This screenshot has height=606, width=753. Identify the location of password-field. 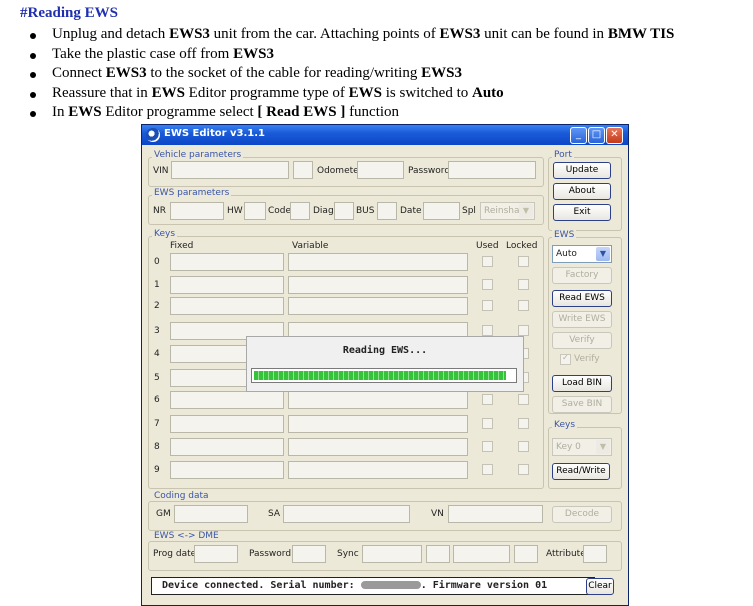
(492, 170).